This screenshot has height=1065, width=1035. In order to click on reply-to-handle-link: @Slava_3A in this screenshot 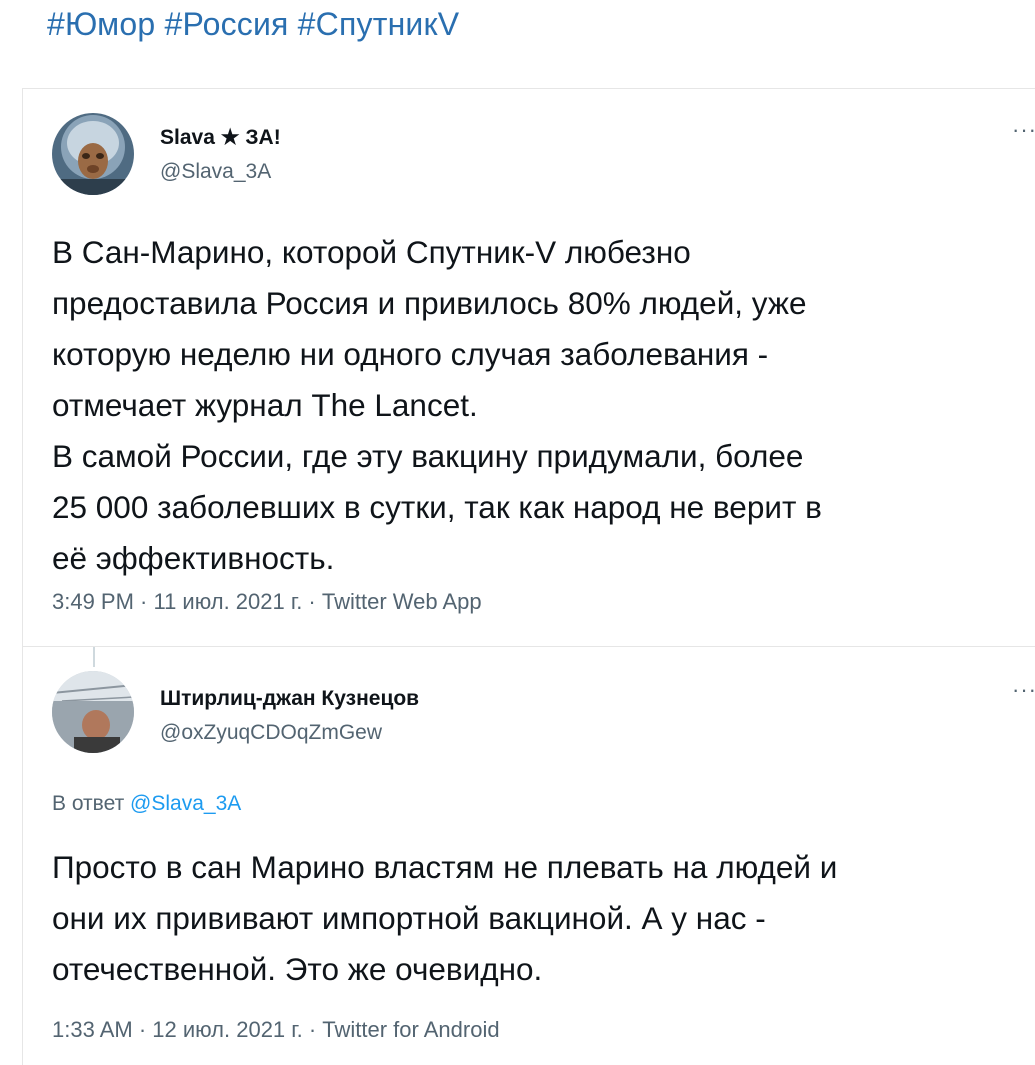, I will do `click(185, 803)`.